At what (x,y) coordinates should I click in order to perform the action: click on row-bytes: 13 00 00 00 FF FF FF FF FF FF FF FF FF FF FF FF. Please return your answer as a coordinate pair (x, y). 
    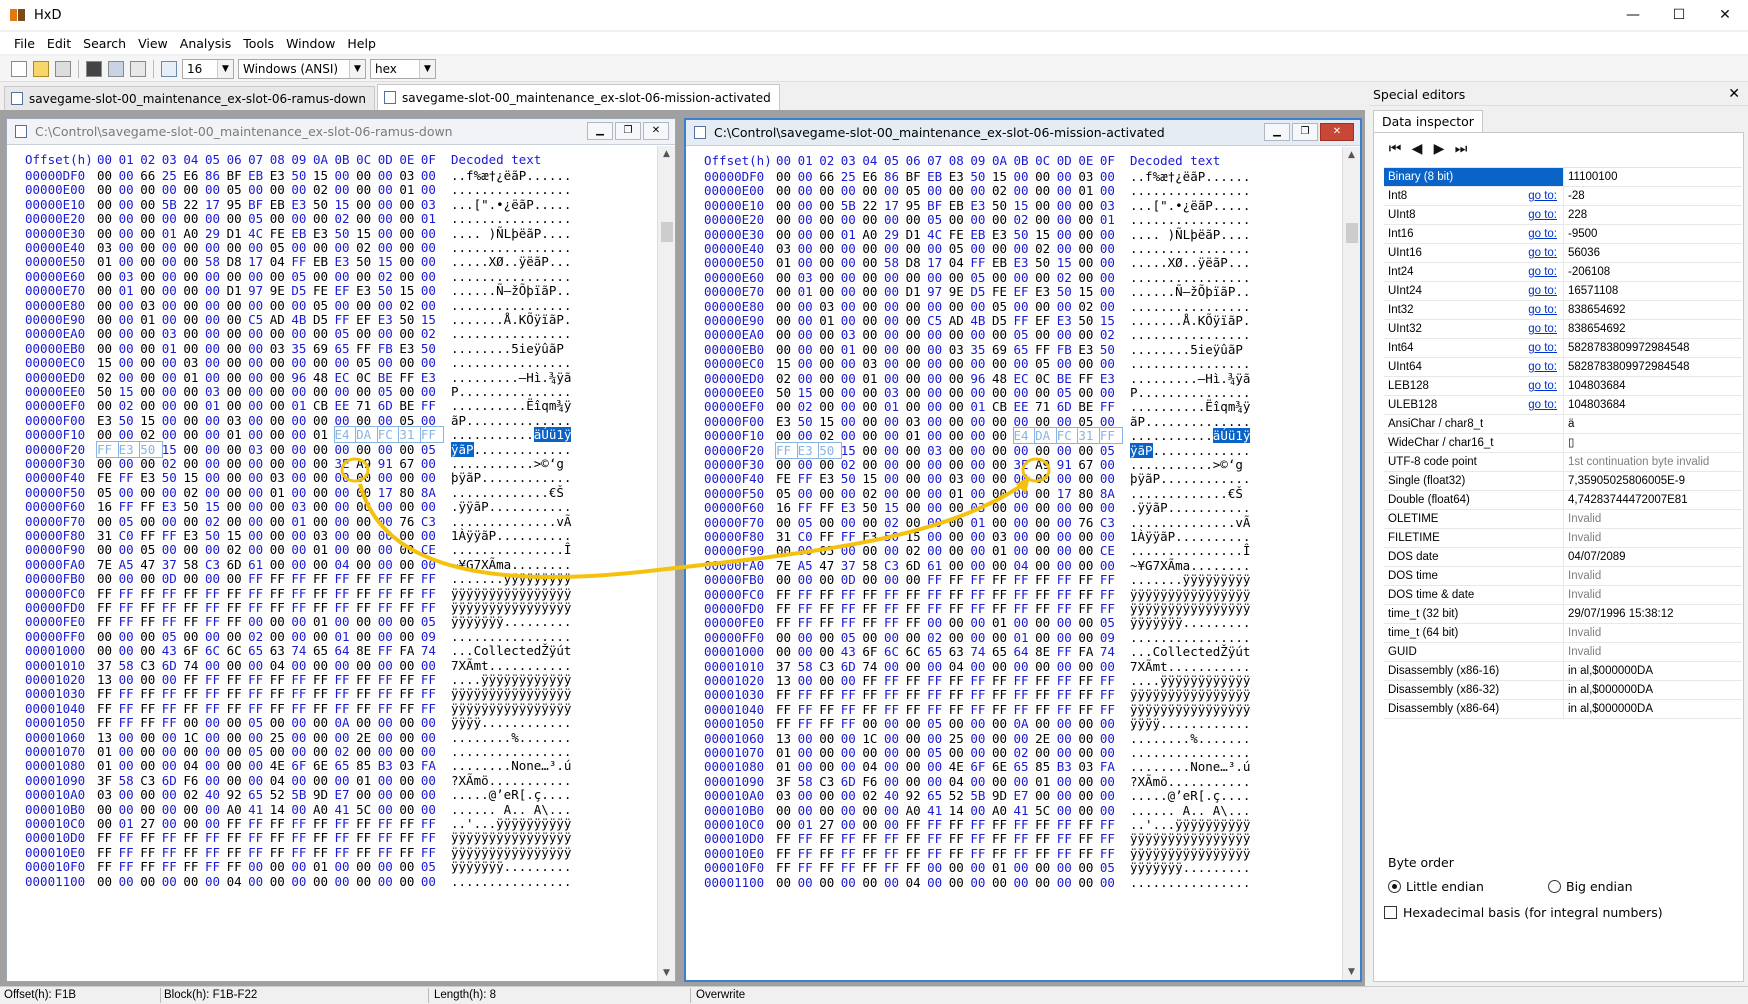
    Looking at the image, I should click on (270, 679).